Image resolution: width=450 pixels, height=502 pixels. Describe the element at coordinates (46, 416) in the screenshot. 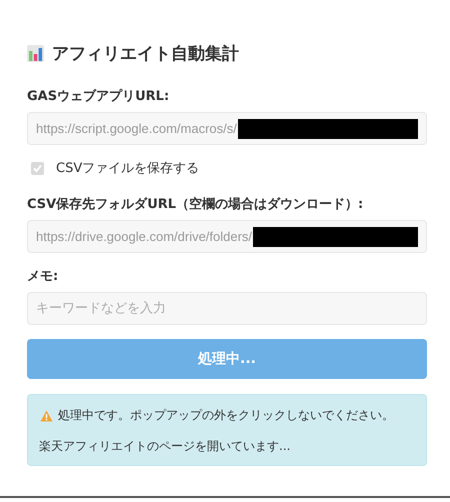

I see `warning-icon` at that location.